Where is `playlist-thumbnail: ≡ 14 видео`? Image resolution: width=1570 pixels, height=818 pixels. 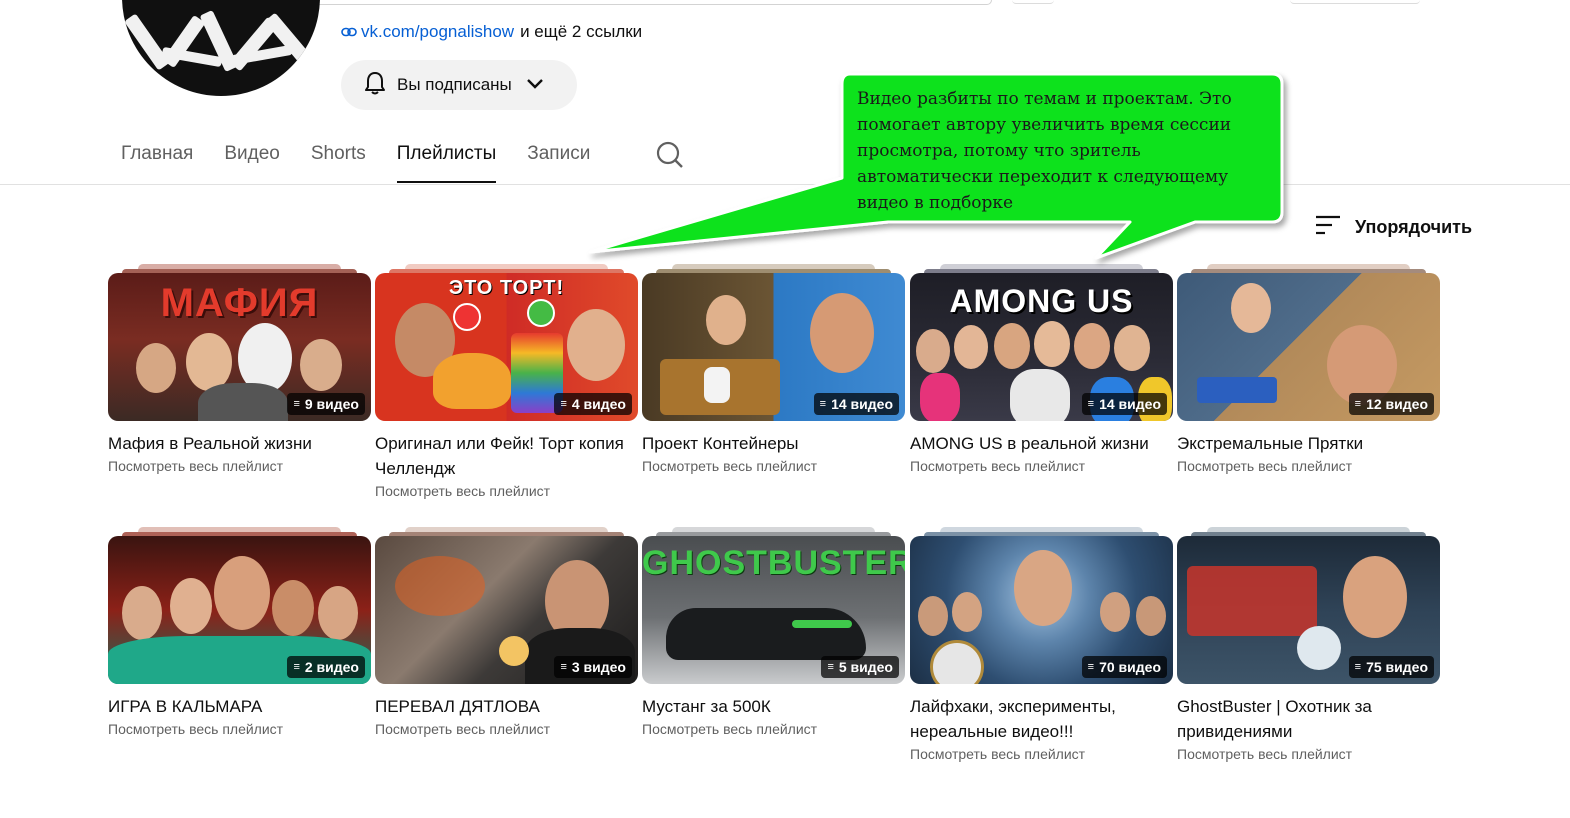 playlist-thumbnail: ≡ 14 видео is located at coordinates (773, 347).